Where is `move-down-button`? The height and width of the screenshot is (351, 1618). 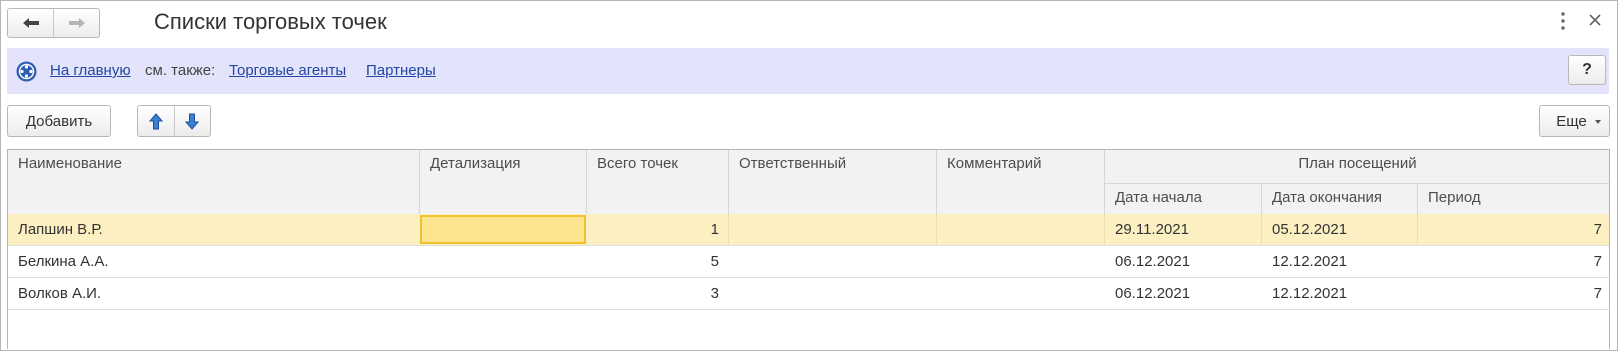
move-down-button is located at coordinates (192, 121).